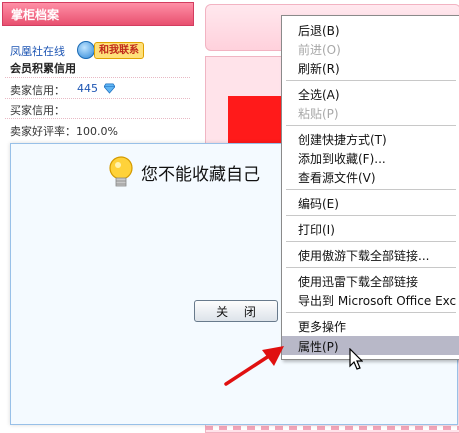  I want to click on panel-header: 掌柜档案, so click(98, 14).